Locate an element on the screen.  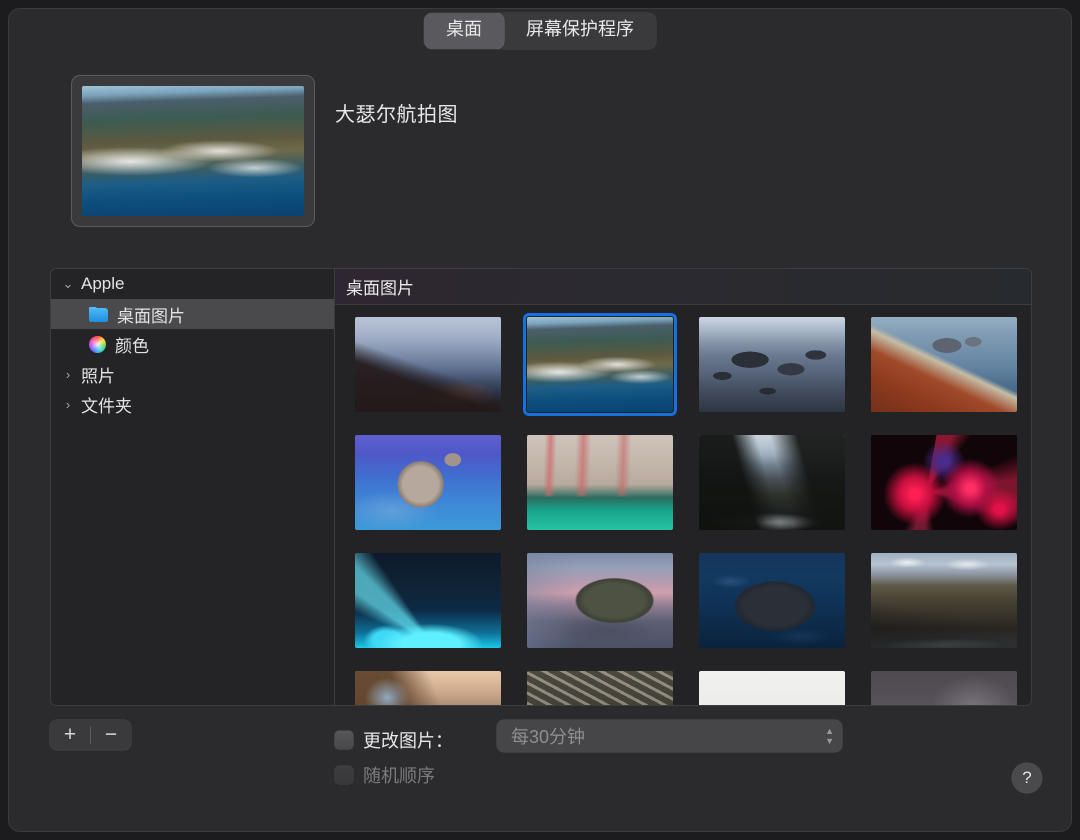
chevron-updown-icon: ▲ ▼ is located at coordinates (829, 735).